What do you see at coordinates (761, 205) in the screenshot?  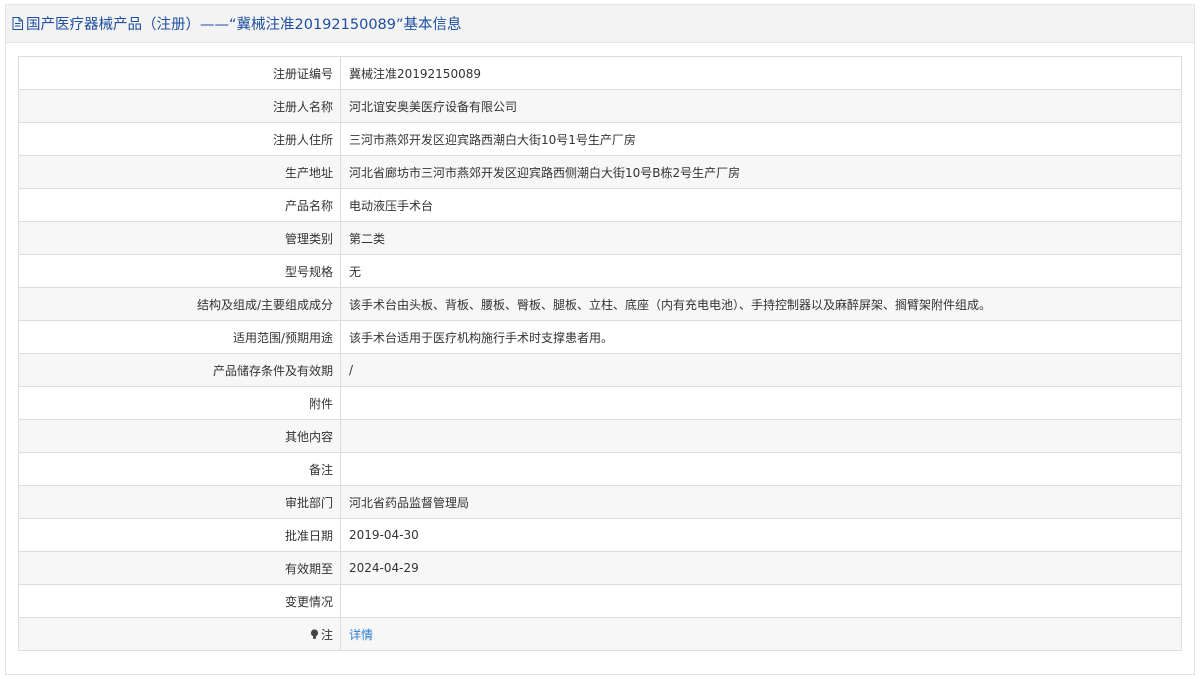 I see `field-value: 电动液压手术台` at bounding box center [761, 205].